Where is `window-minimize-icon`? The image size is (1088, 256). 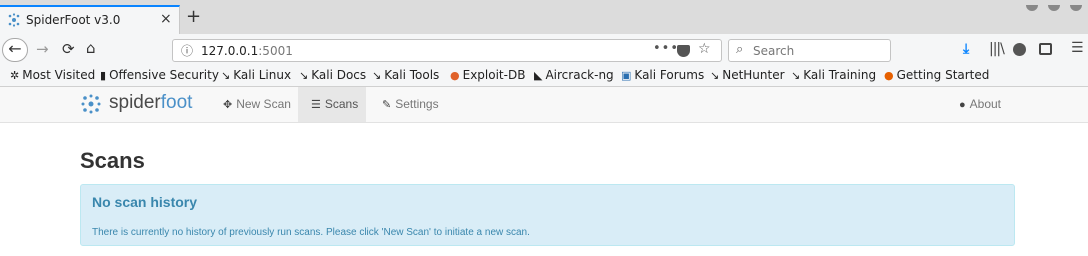
window-minimize-icon is located at coordinates (1032, 8).